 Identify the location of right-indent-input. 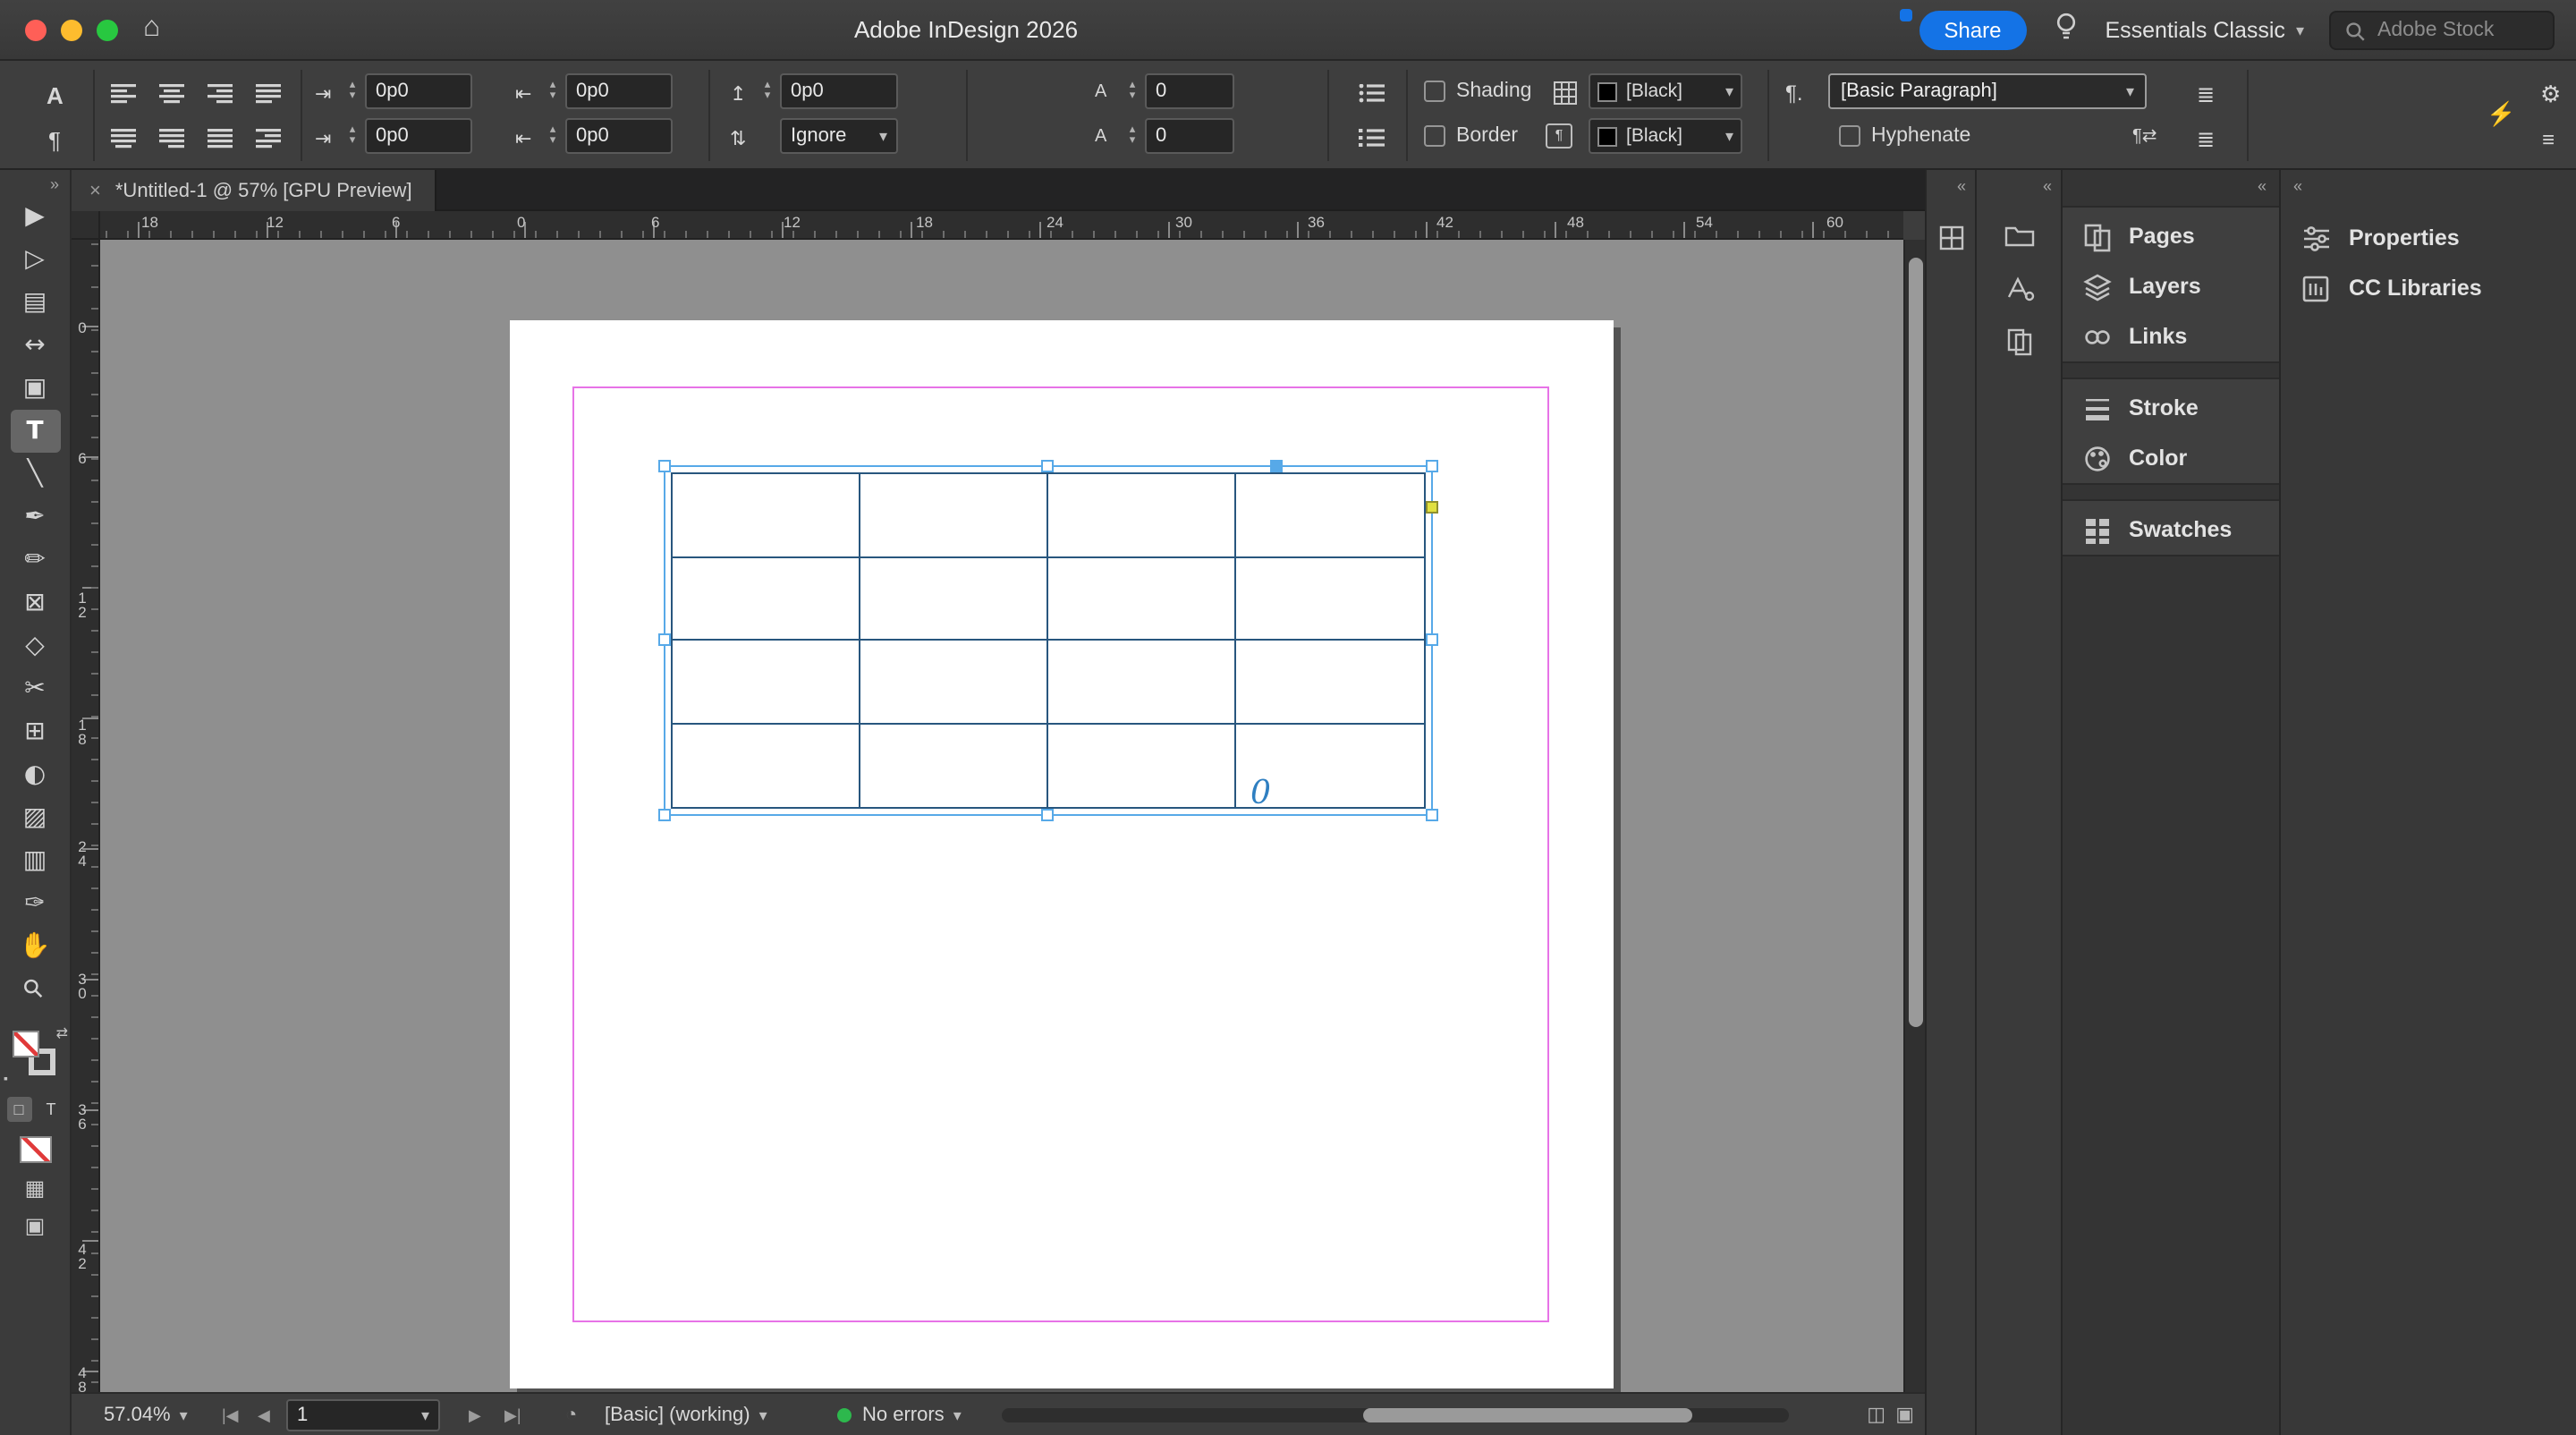
(619, 91).